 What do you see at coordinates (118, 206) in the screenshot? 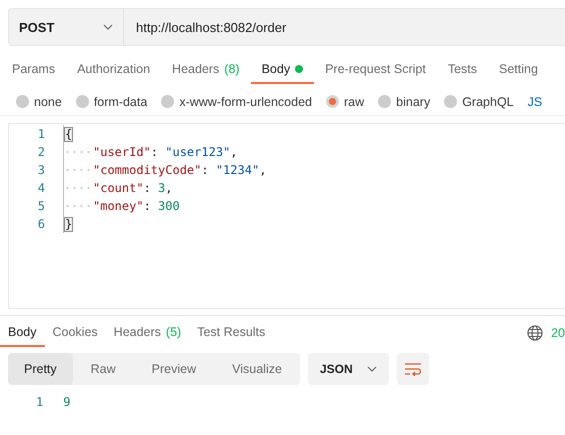
I see `code-token: "money"` at bounding box center [118, 206].